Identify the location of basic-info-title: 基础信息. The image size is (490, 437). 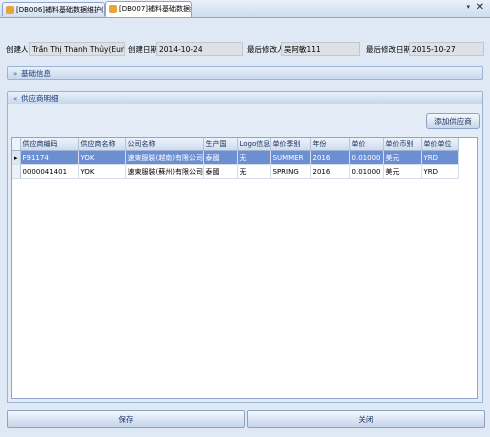
(36, 73).